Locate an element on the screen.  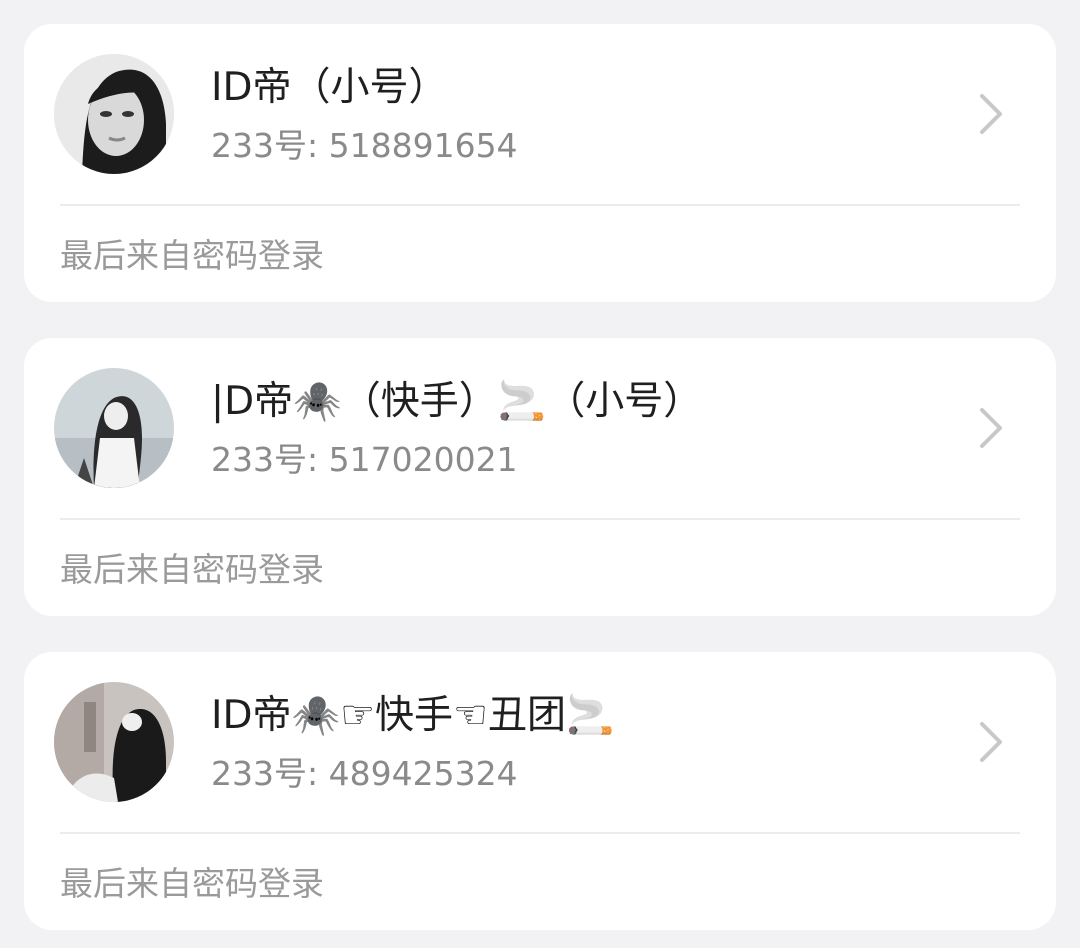
account-name: |D帝🕷️（快手）🚬（小号） is located at coordinates (457, 401).